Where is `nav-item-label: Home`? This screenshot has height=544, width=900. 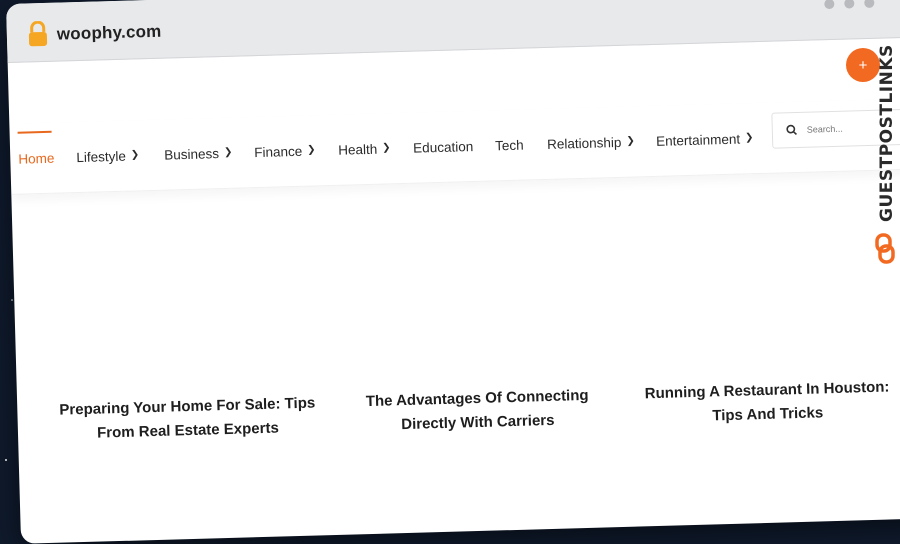
nav-item-label: Home is located at coordinates (36, 158).